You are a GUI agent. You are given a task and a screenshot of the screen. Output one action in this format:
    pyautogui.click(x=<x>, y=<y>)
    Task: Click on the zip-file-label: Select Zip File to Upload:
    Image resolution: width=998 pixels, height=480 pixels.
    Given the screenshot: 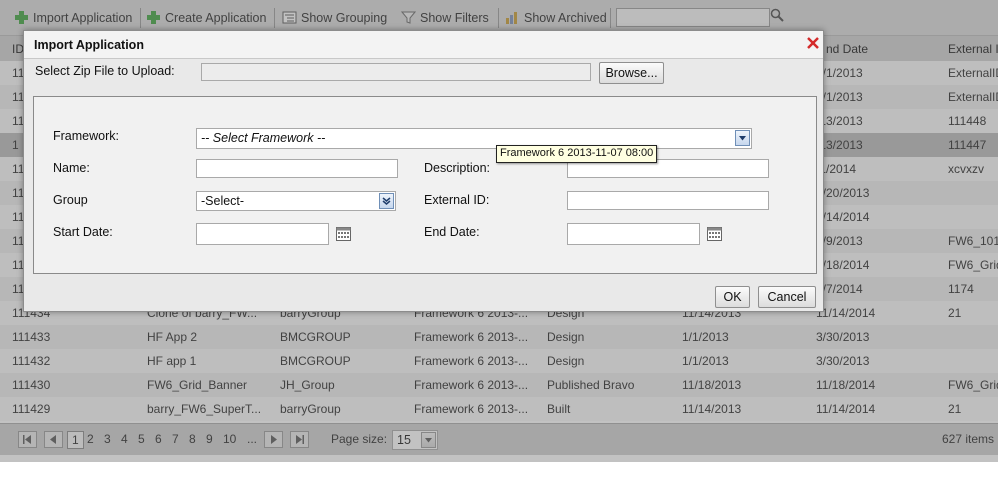 What is the action you would take?
    pyautogui.click(x=105, y=71)
    